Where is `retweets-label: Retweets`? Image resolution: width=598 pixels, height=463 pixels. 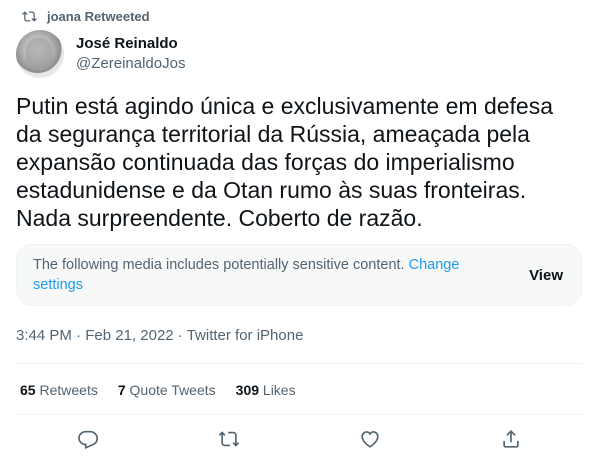
retweets-label: Retweets is located at coordinates (68, 390).